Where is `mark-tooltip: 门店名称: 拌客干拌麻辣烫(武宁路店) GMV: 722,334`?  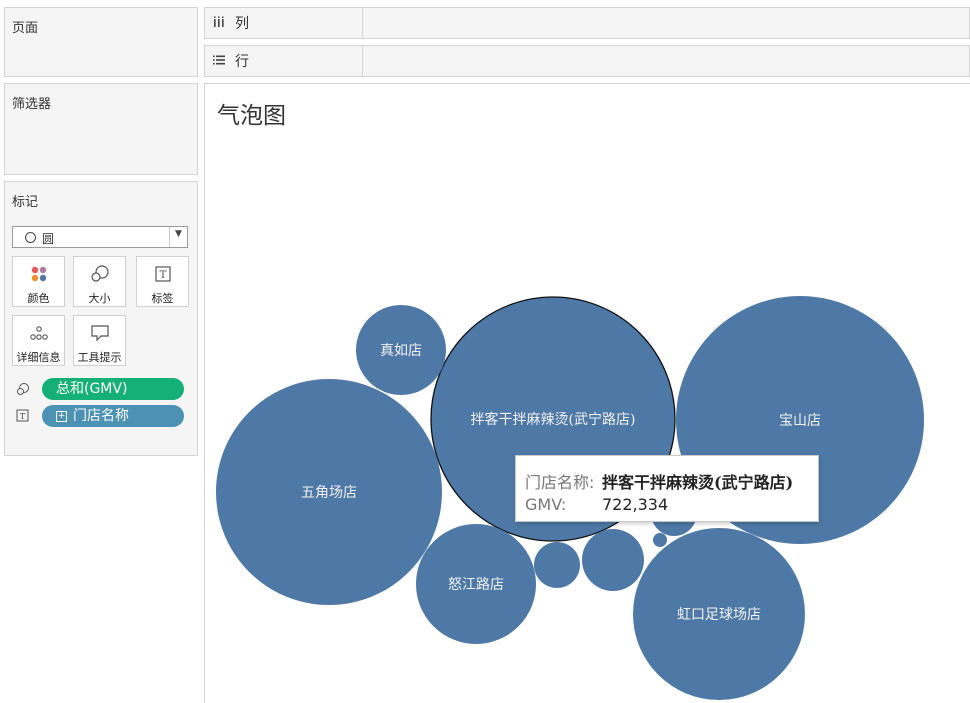 mark-tooltip: 门店名称: 拌客干拌麻辣烫(武宁路店) GMV: 722,334 is located at coordinates (667, 488).